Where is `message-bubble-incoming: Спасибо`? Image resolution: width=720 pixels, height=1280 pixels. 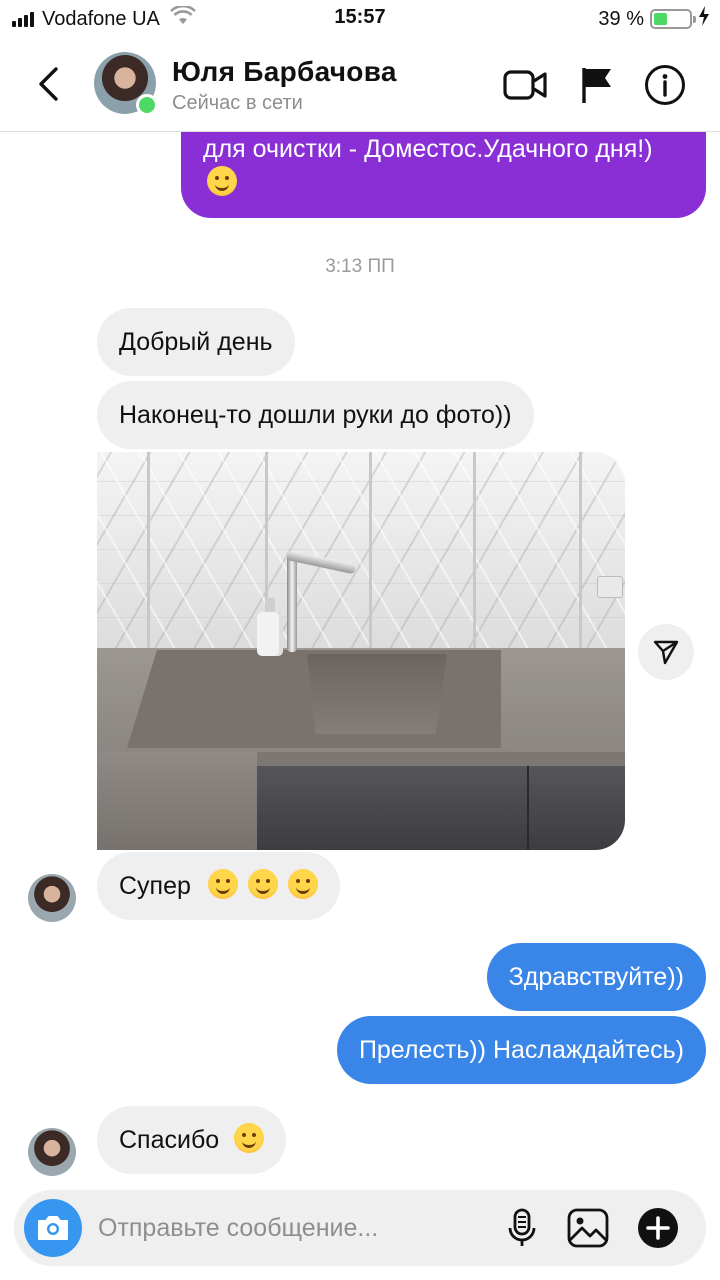 message-bubble-incoming: Спасибо is located at coordinates (192, 1140).